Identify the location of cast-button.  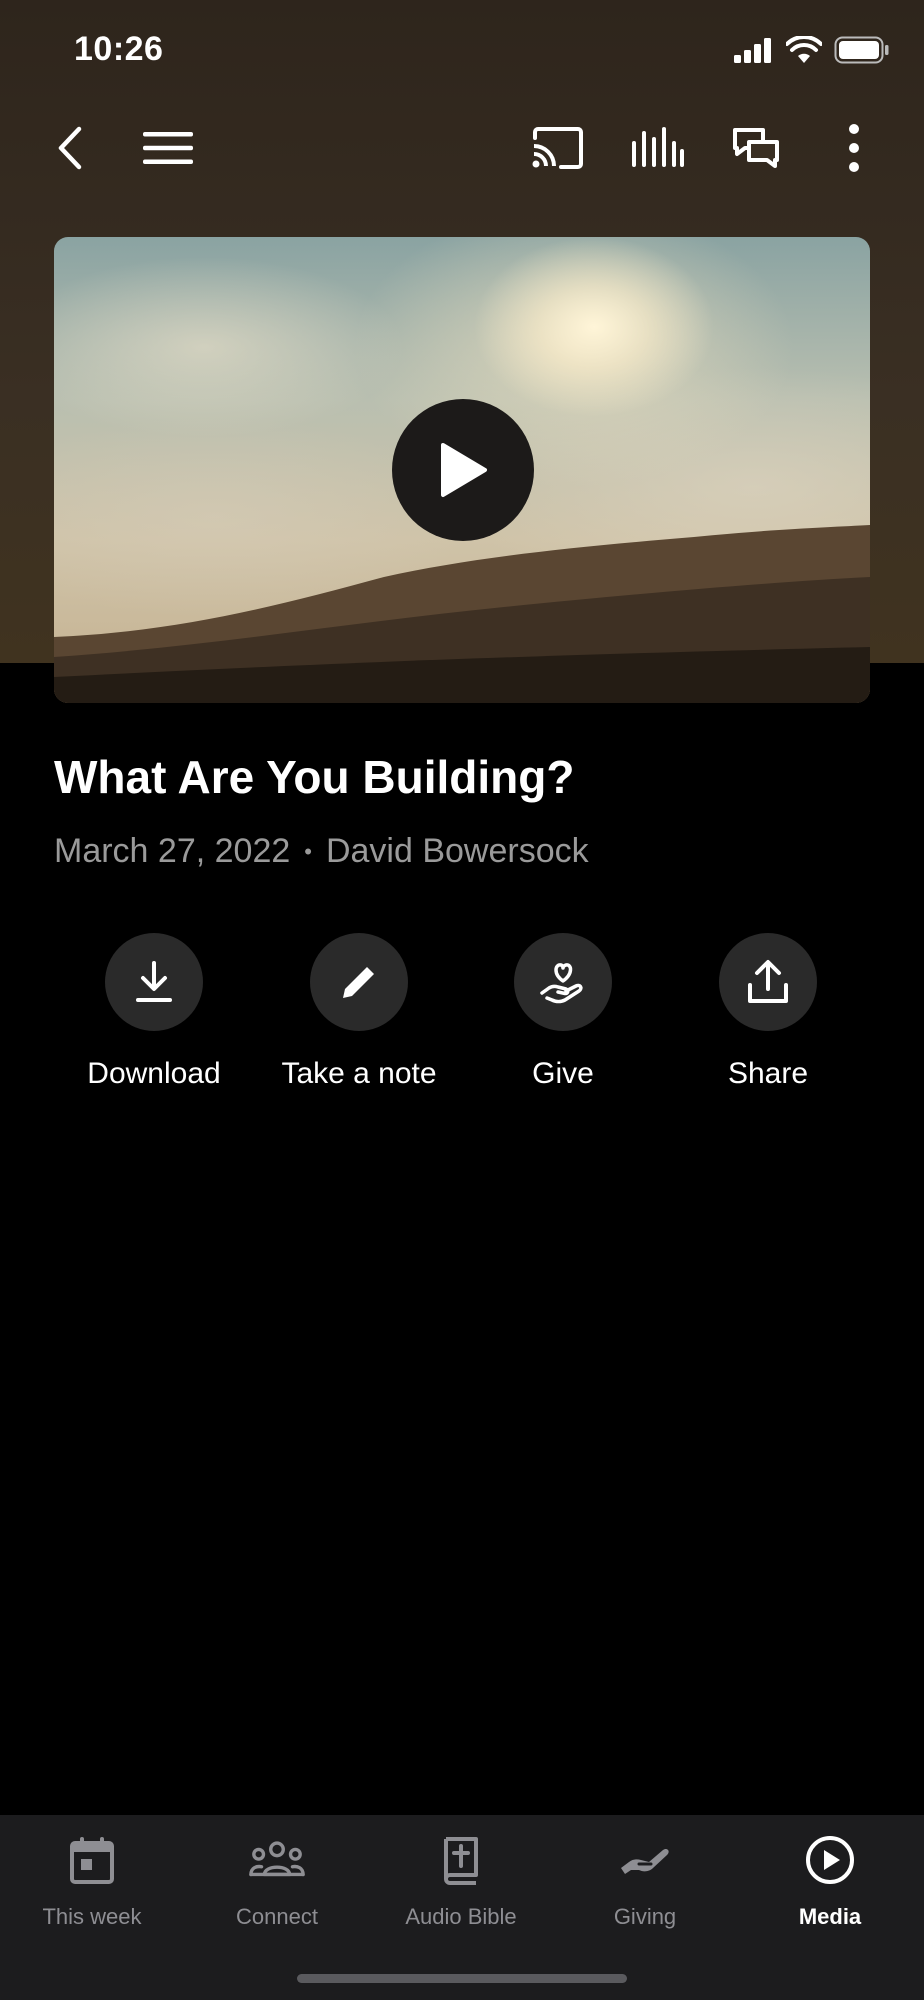
(558, 148).